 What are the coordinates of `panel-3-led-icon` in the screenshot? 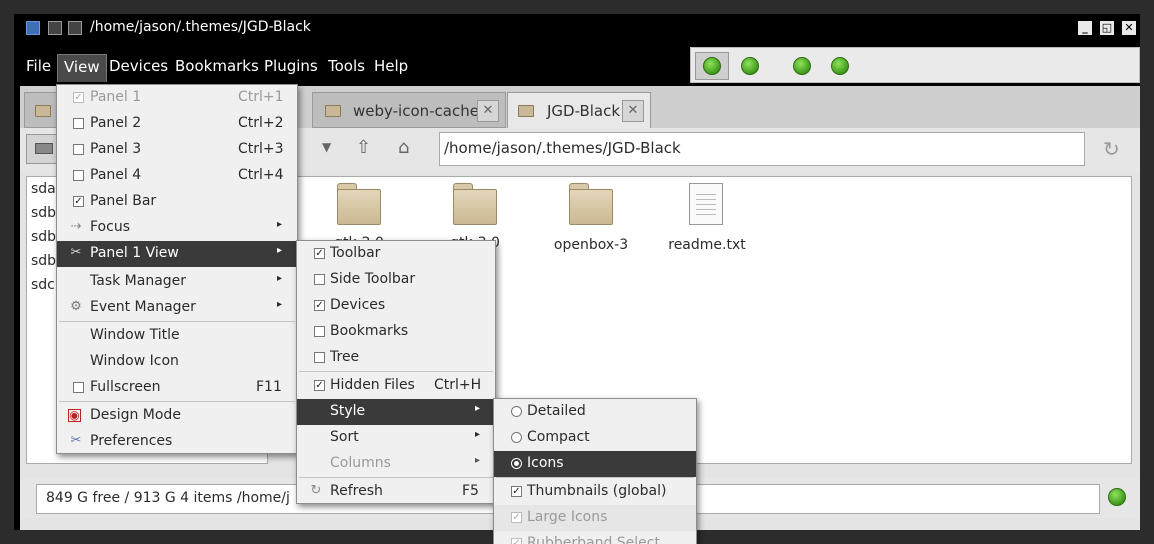 It's located at (802, 66).